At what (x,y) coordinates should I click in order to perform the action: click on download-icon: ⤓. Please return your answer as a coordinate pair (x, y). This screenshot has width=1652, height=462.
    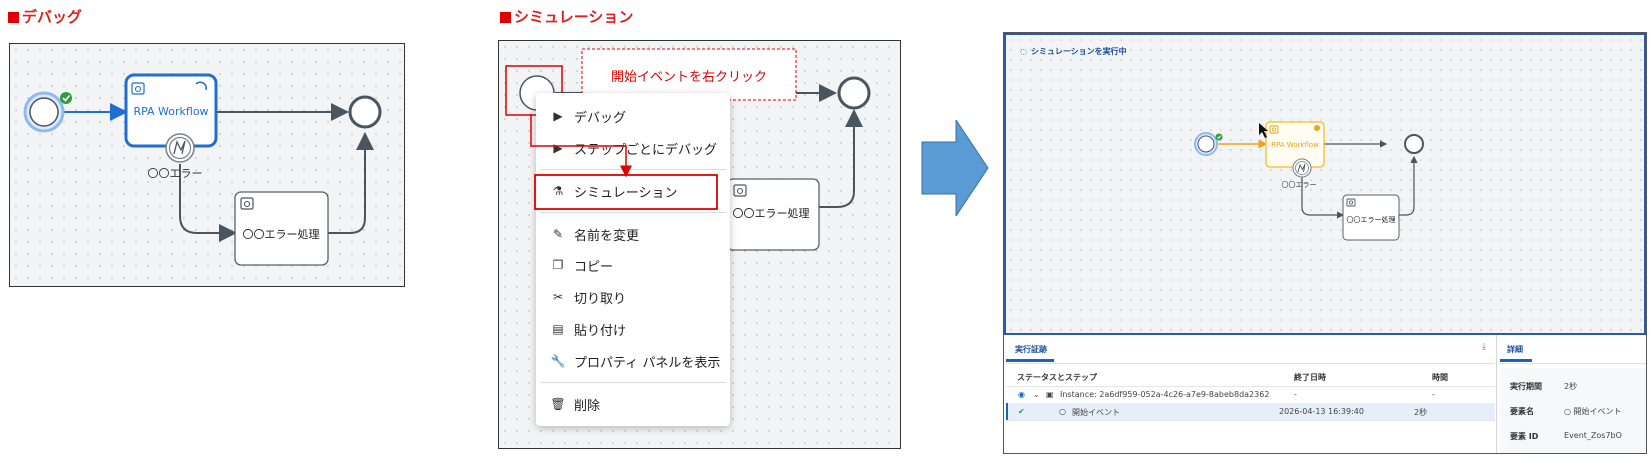
    Looking at the image, I should click on (1484, 347).